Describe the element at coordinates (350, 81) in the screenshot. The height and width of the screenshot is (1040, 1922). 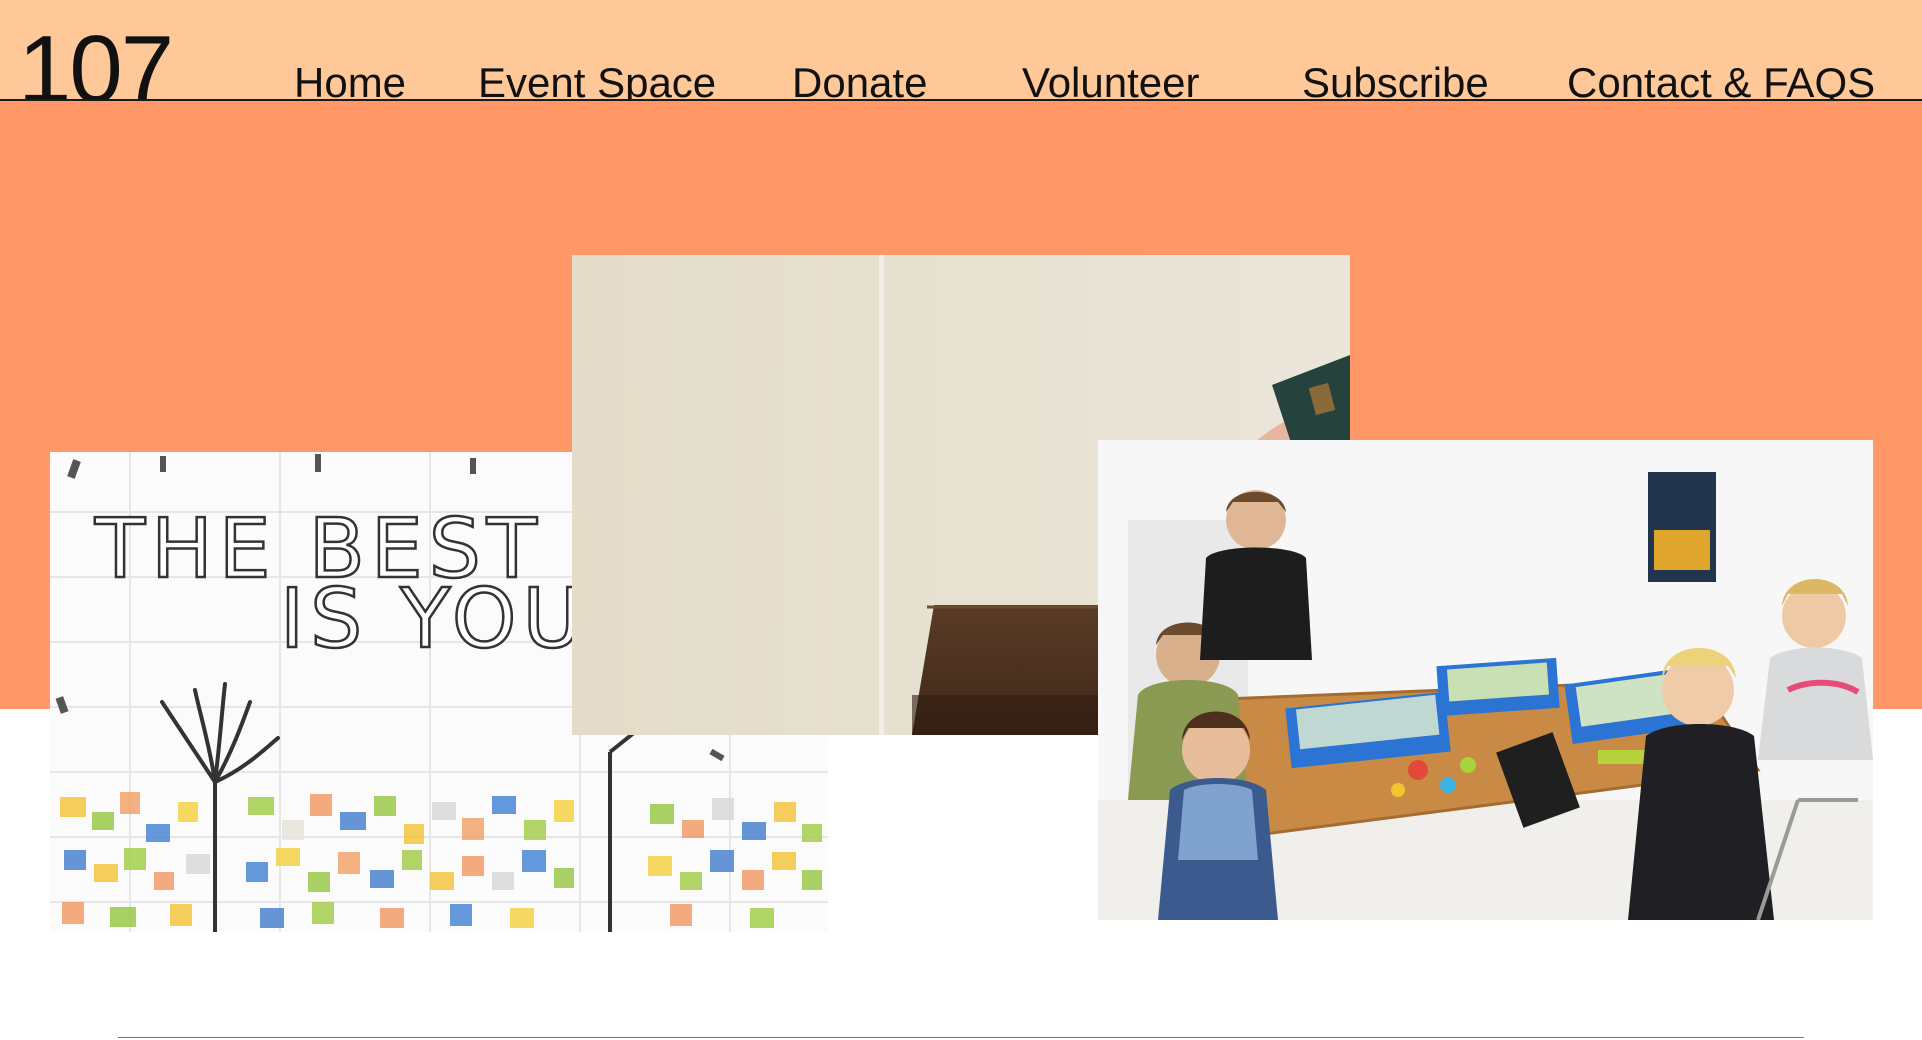
I see `nav-home: Home` at that location.